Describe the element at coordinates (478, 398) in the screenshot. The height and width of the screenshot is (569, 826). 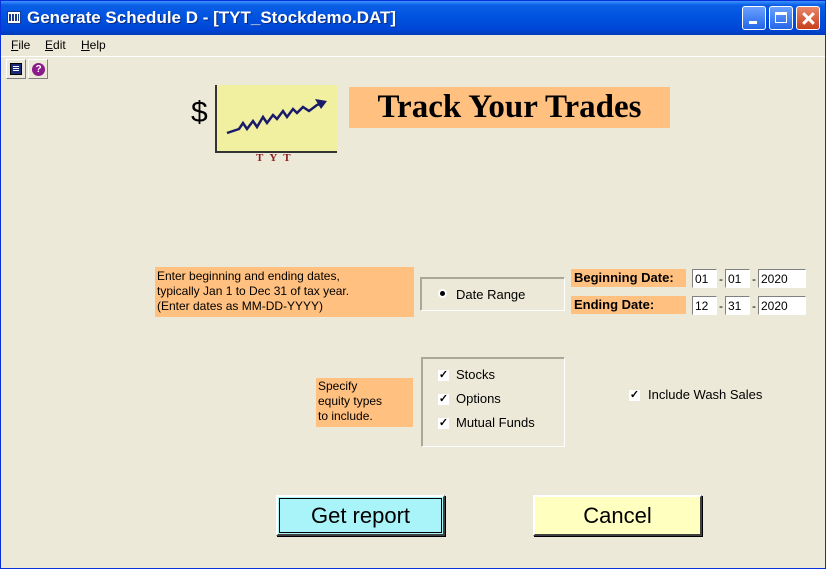
I see `options-label: Options` at that location.